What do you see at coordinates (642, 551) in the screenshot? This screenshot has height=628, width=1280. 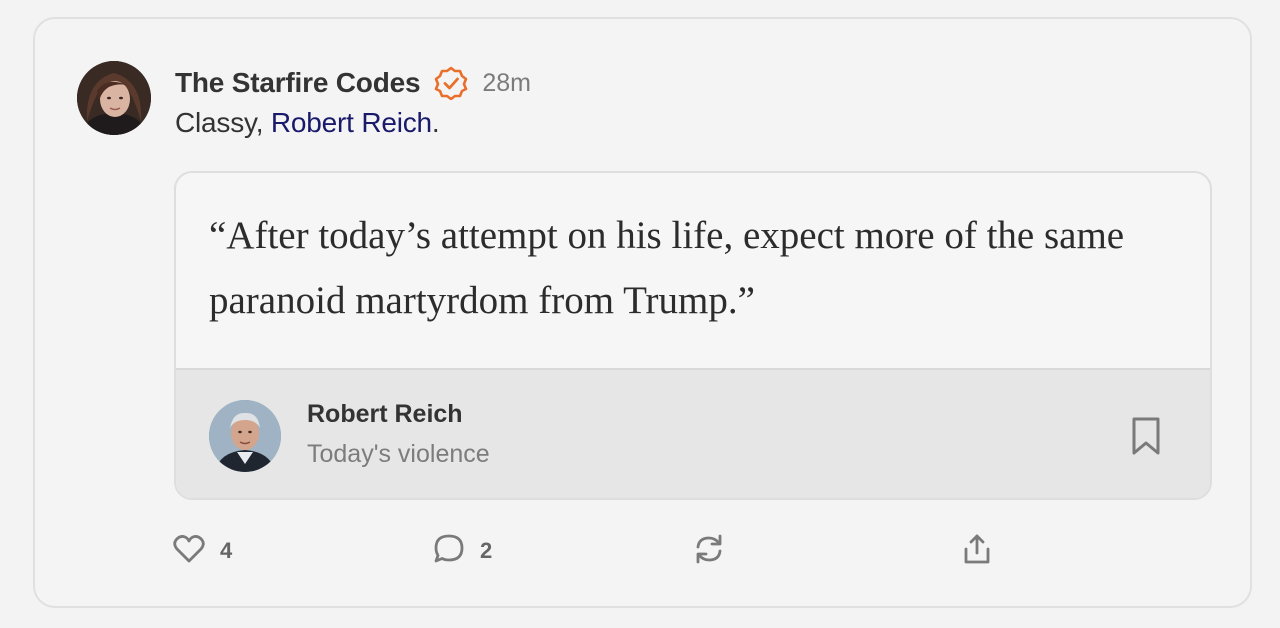 I see `post-actions: 4 2` at bounding box center [642, 551].